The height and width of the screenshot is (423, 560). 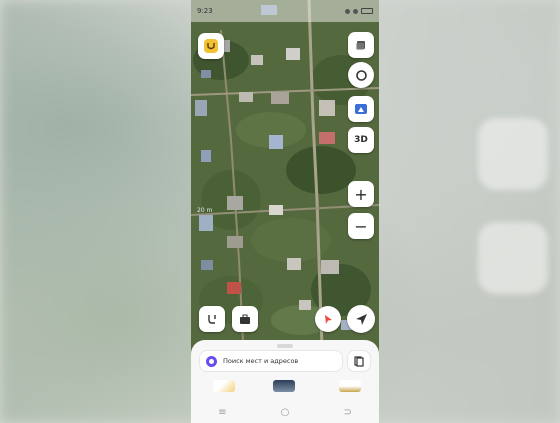 I want to click on rotate-icon, so click(x=361, y=75).